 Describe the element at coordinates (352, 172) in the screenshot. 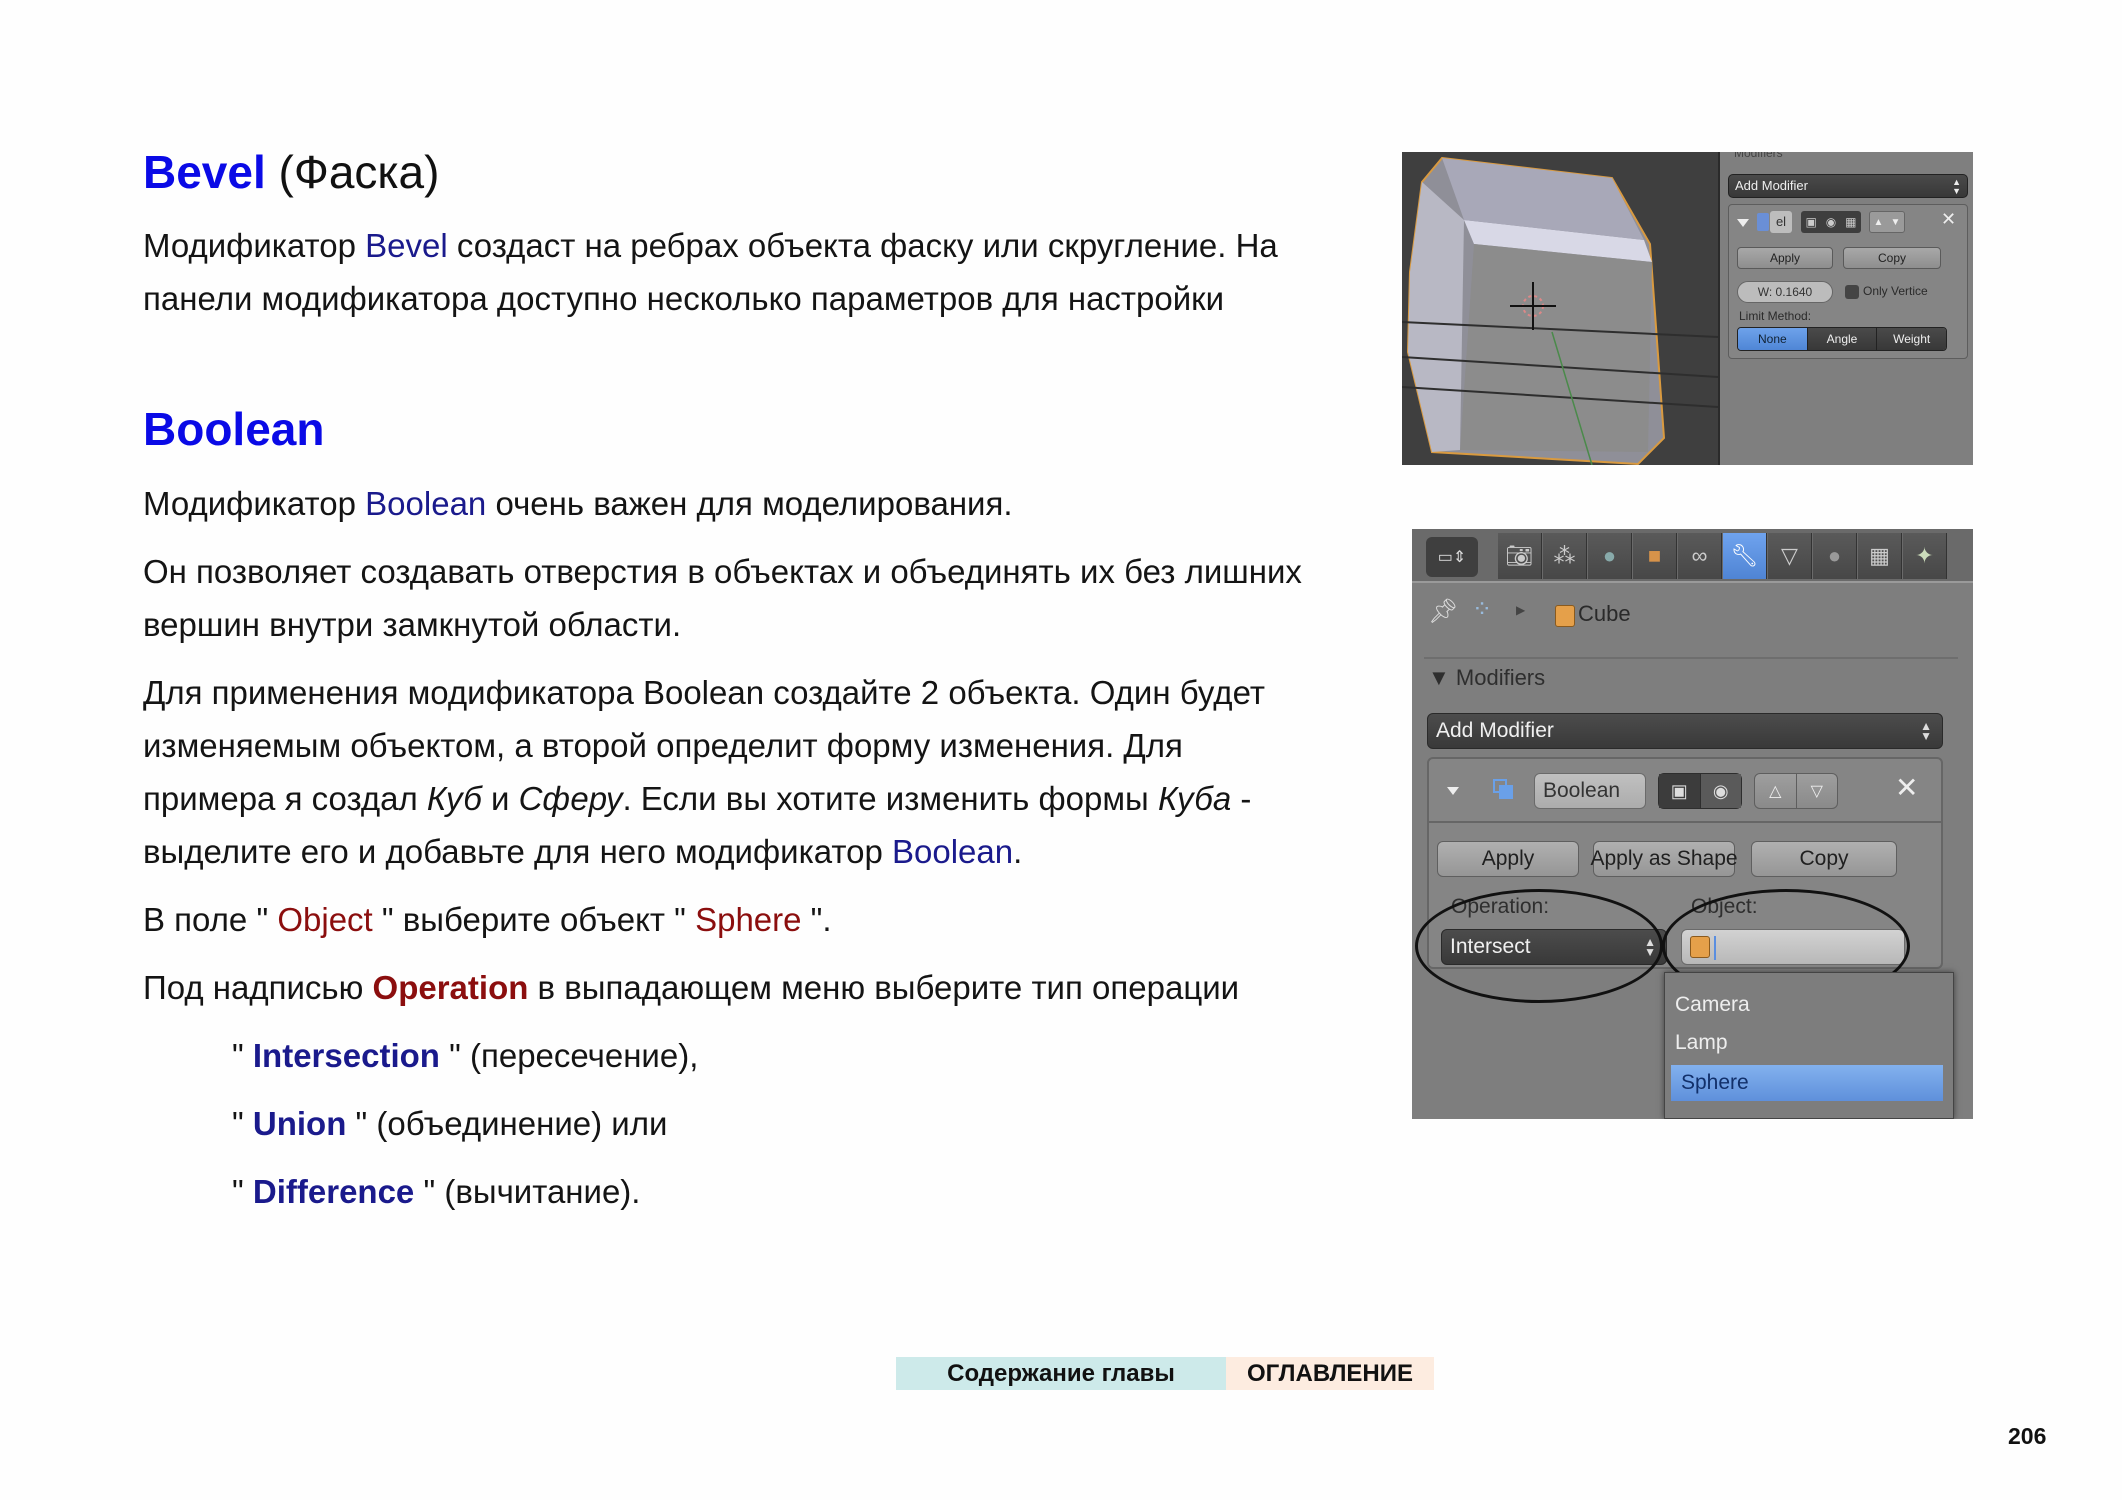

I see `bevel-heading-translation: (Фаска)` at that location.